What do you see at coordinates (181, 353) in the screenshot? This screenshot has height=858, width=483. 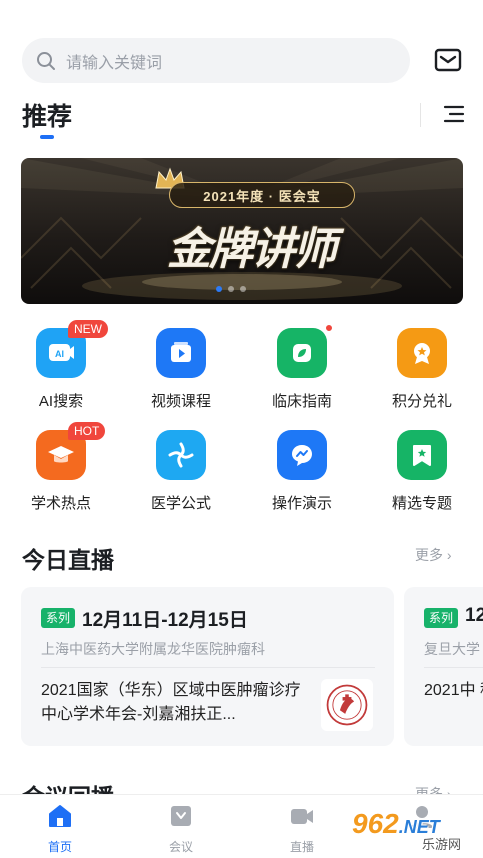 I see `video-course-icon` at bounding box center [181, 353].